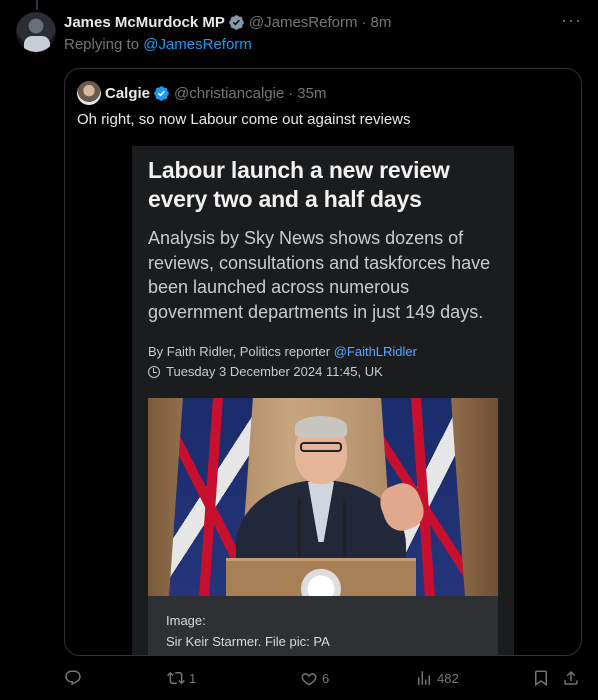 This screenshot has height=700, width=598. What do you see at coordinates (311, 93) in the screenshot?
I see `quoted-timestamp: 35m` at bounding box center [311, 93].